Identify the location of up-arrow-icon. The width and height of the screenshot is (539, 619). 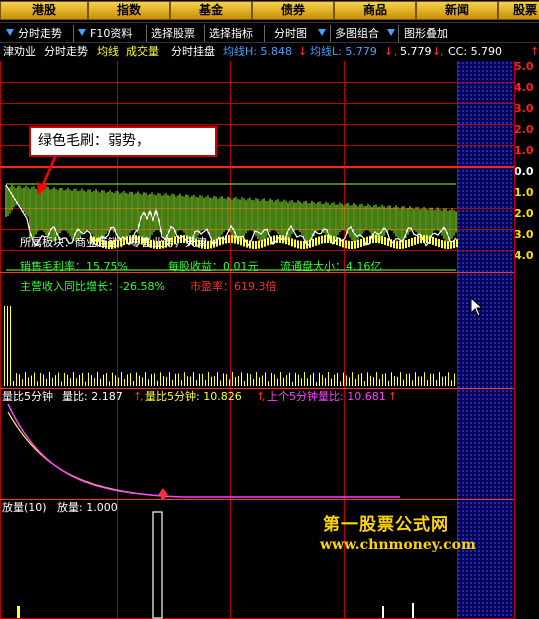
(163, 493).